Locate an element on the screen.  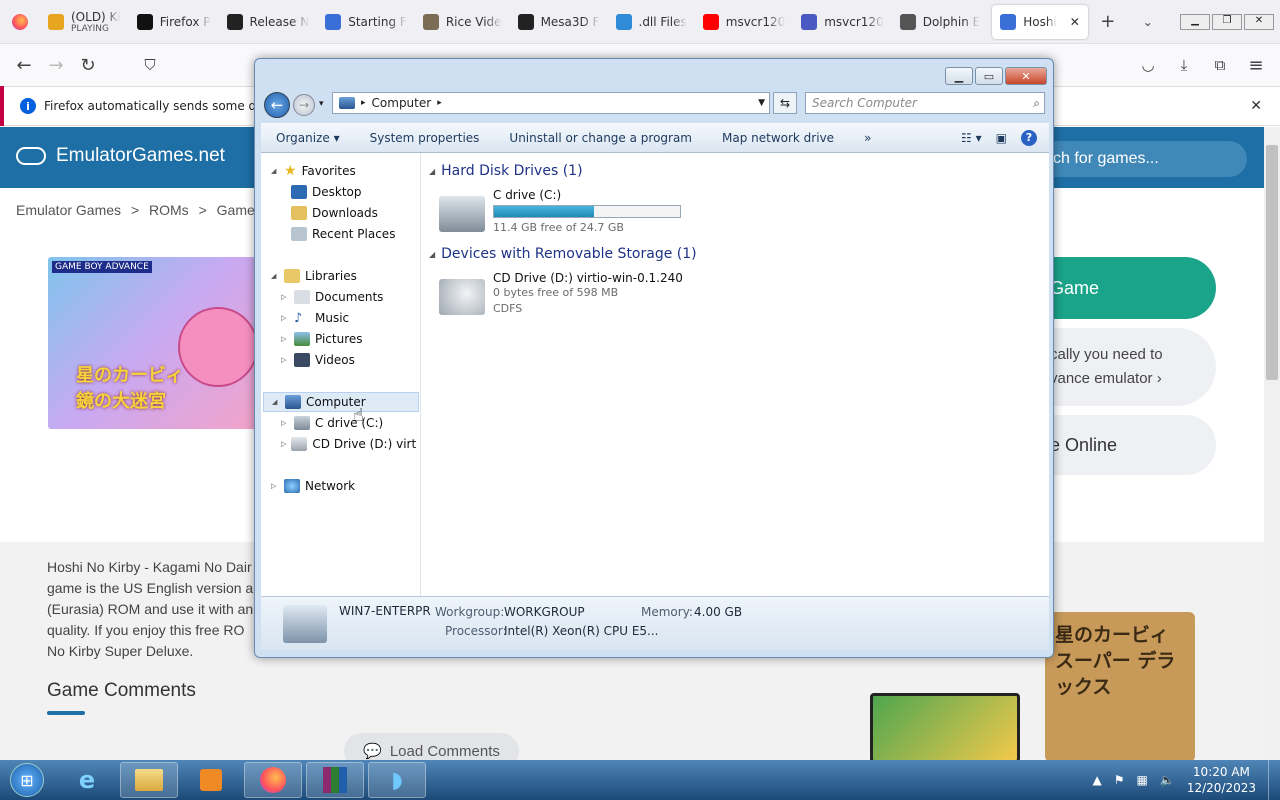
view-options-icon: ☷ ▾ is located at coordinates (971, 138).